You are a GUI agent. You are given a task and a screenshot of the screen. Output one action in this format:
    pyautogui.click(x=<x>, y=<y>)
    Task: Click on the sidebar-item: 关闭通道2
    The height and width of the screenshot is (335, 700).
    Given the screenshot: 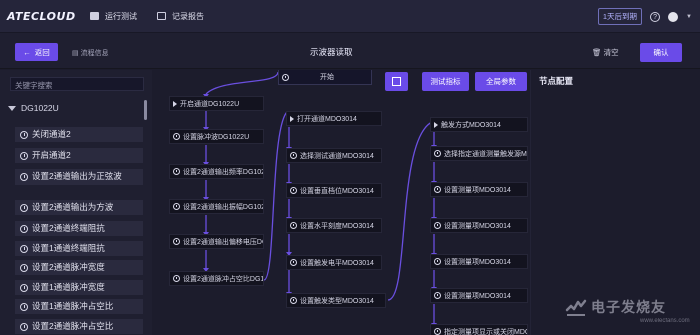 What is the action you would take?
    pyautogui.click(x=79, y=134)
    